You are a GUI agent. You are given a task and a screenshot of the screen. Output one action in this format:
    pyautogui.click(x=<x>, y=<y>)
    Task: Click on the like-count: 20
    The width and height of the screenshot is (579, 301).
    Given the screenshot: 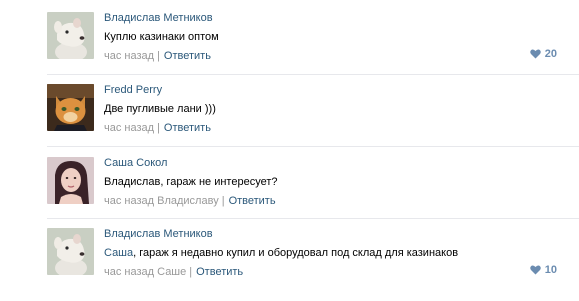 What is the action you would take?
    pyautogui.click(x=550, y=54)
    